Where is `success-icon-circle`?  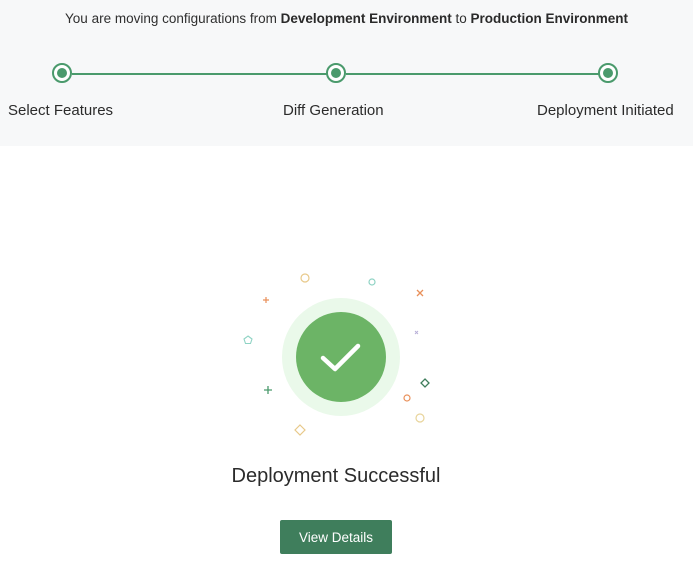 success-icon-circle is located at coordinates (341, 357).